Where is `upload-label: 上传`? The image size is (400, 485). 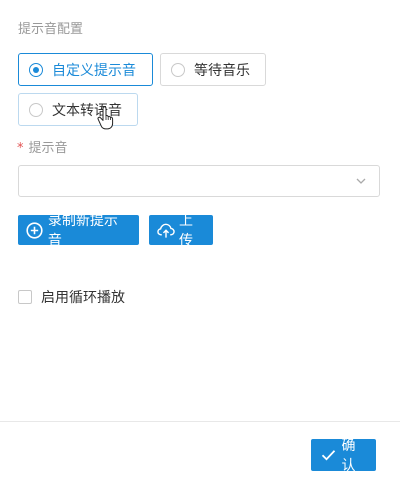 upload-label: 上传 is located at coordinates (186, 231).